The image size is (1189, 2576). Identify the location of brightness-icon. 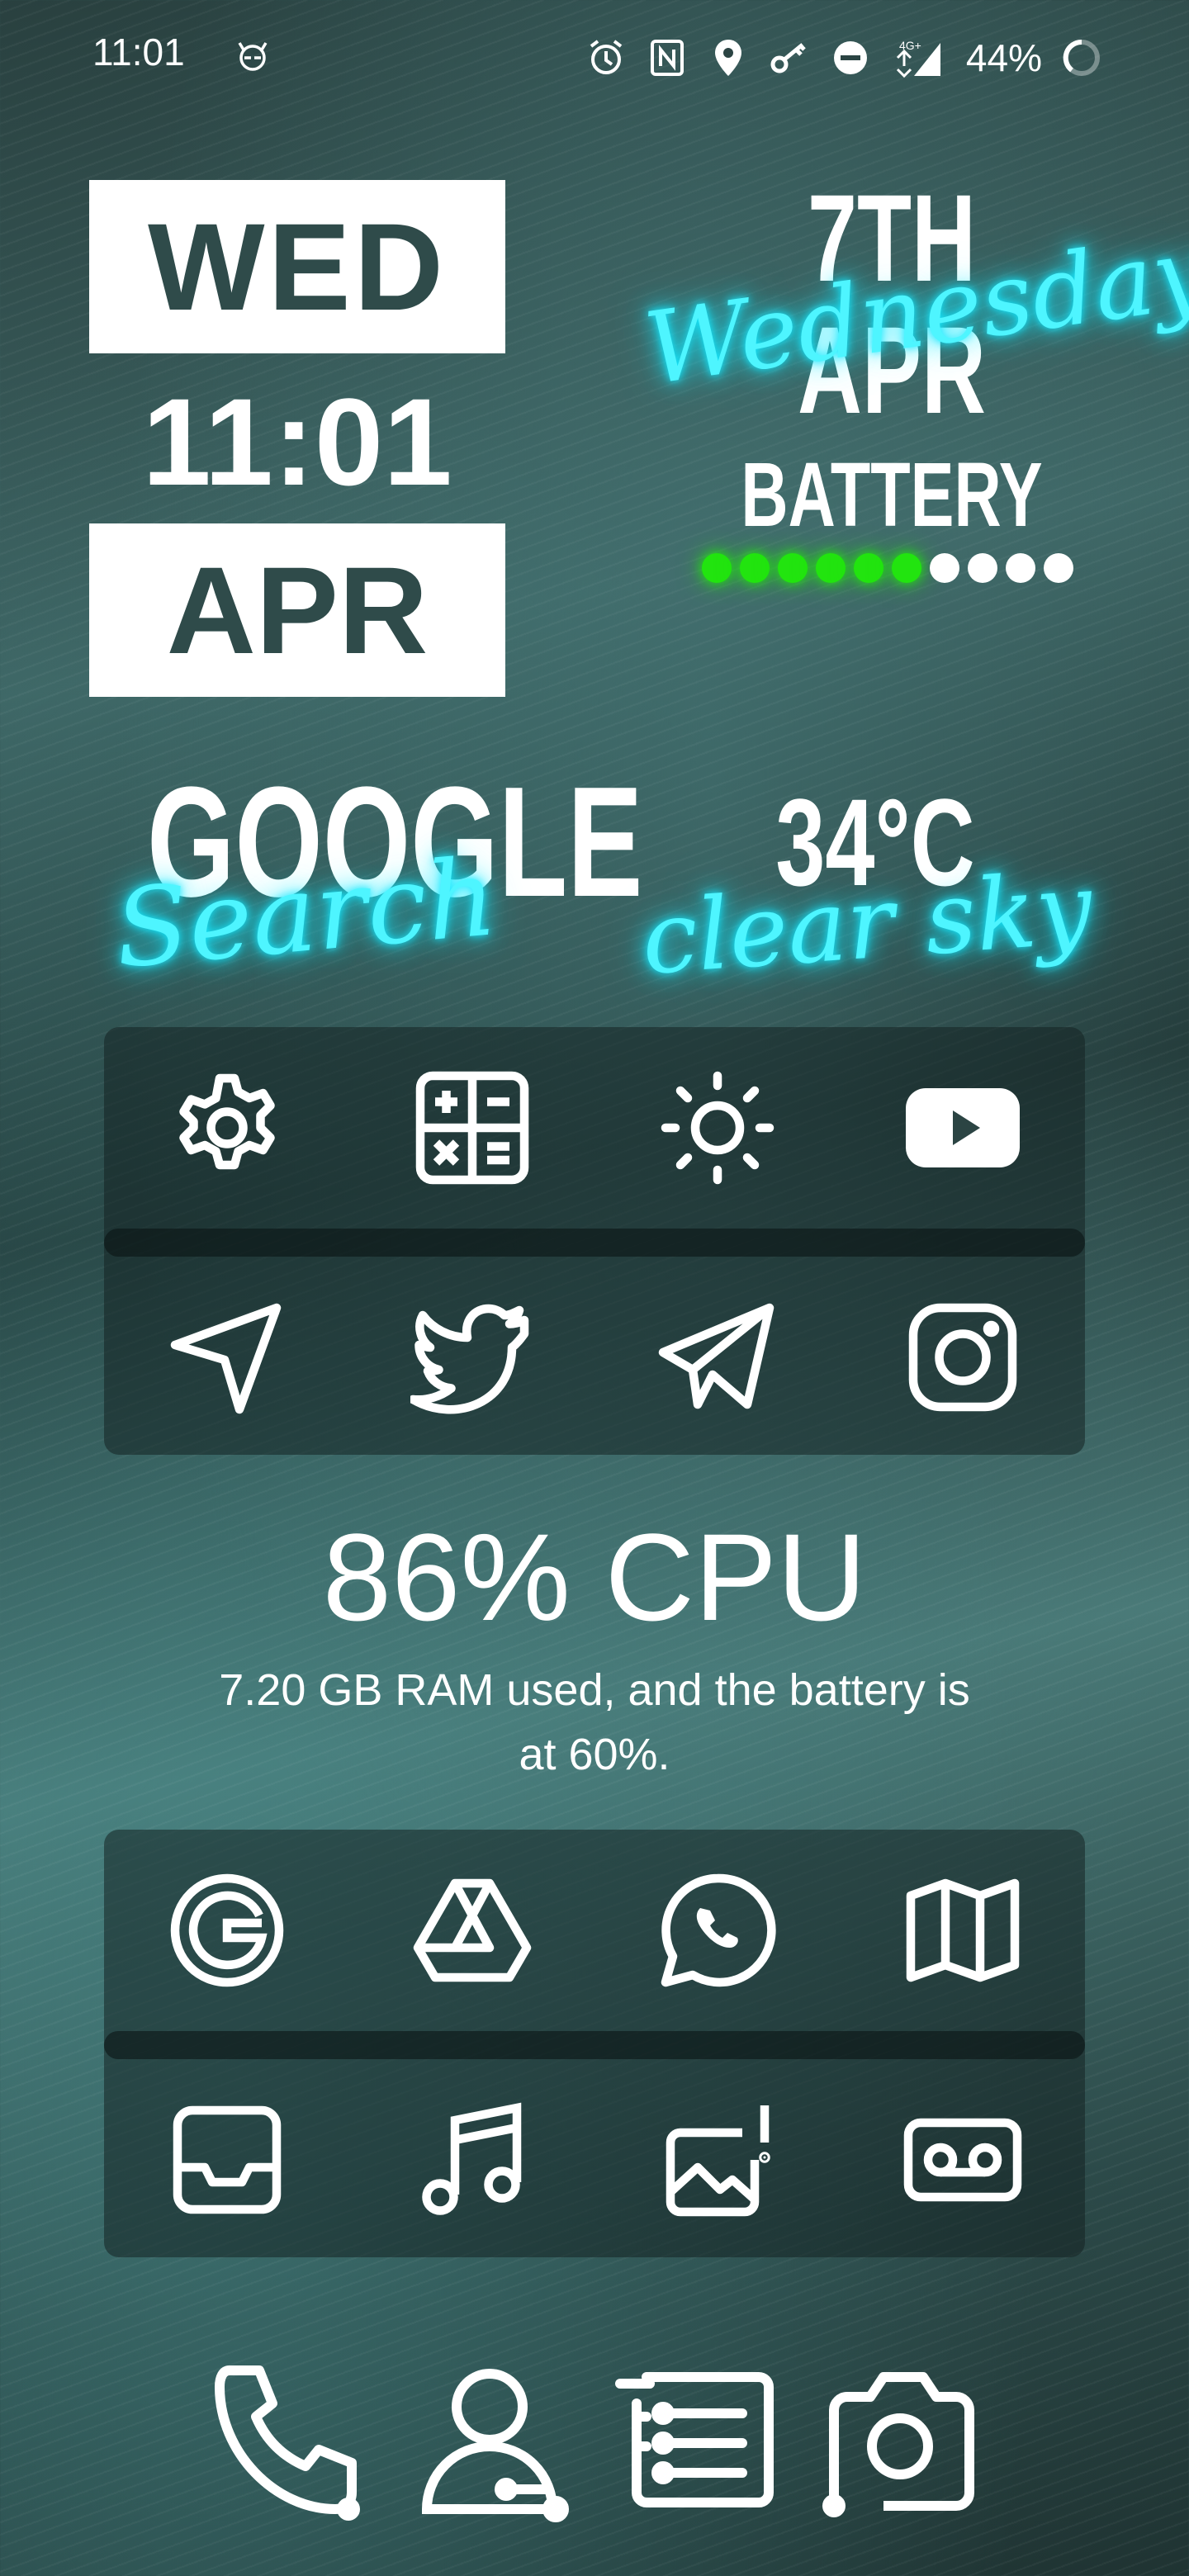
(717, 1128).